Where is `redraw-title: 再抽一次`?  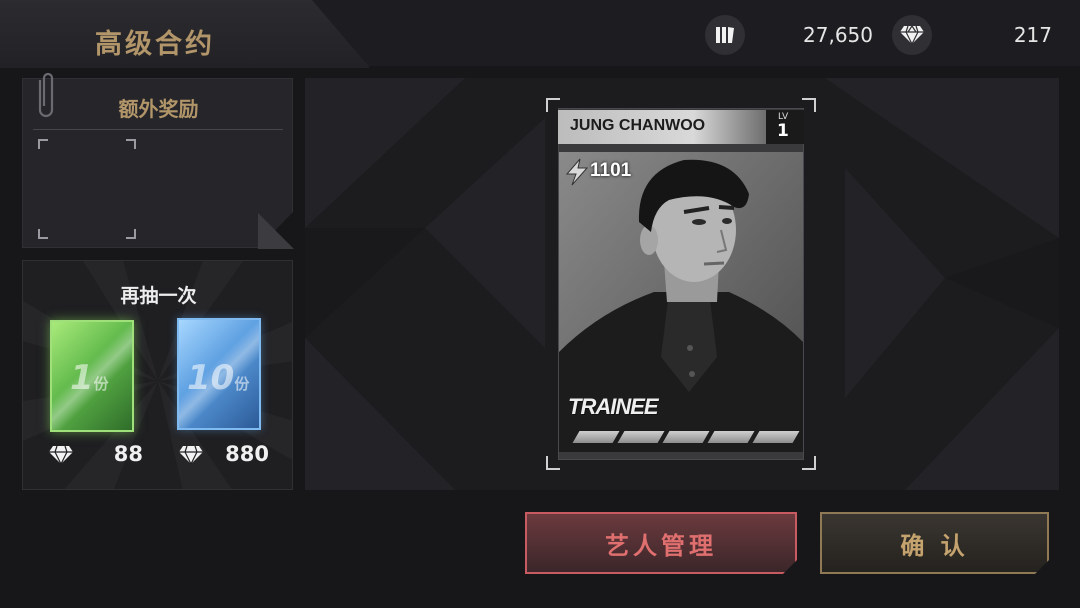
redraw-title: 再抽一次 is located at coordinates (158, 296).